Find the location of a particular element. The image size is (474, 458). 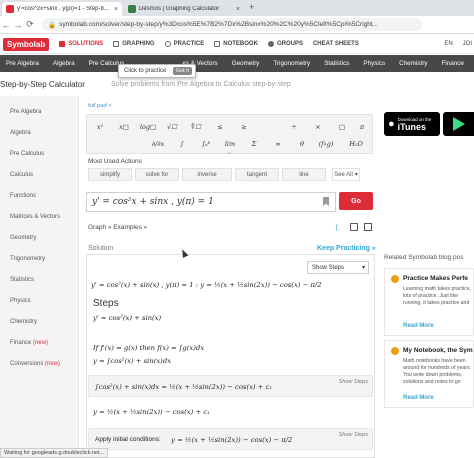

key-nth-root: ∜☐ is located at coordinates (196, 126).